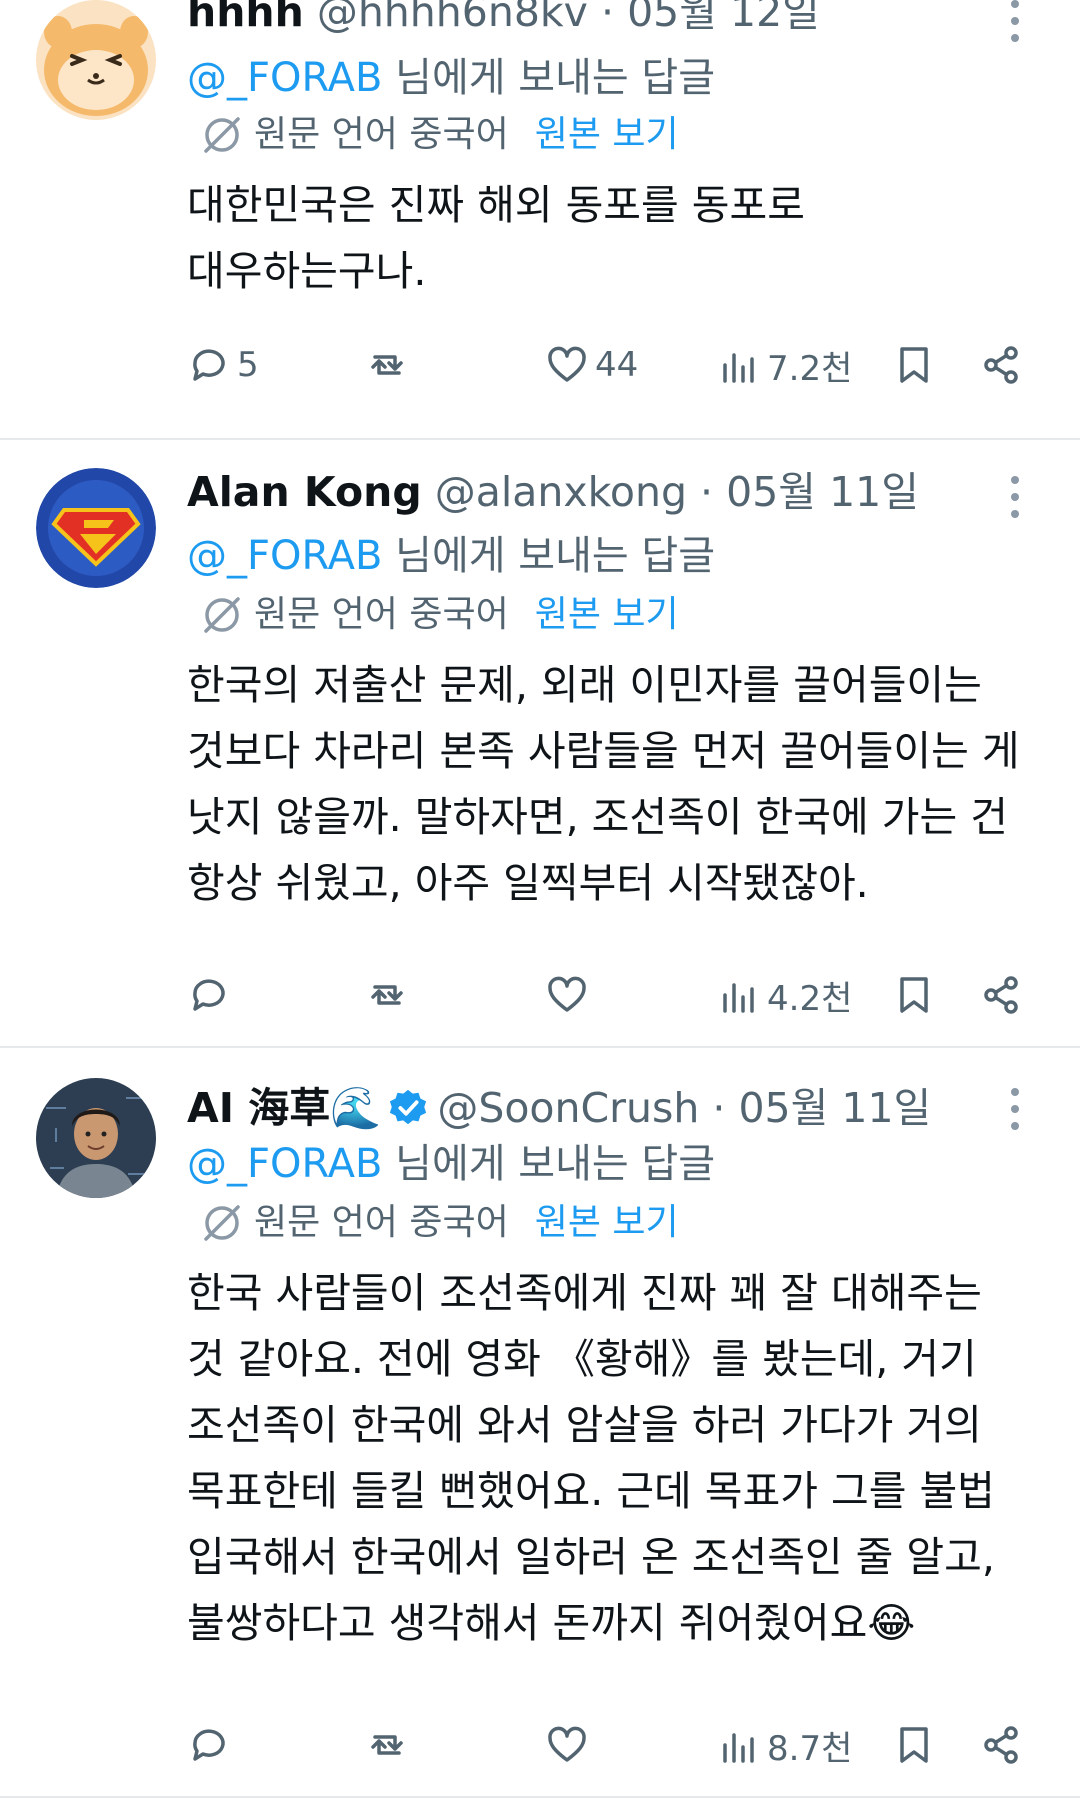 Image resolution: width=1080 pixels, height=1800 pixels. I want to click on reply-button: 5, so click(223, 365).